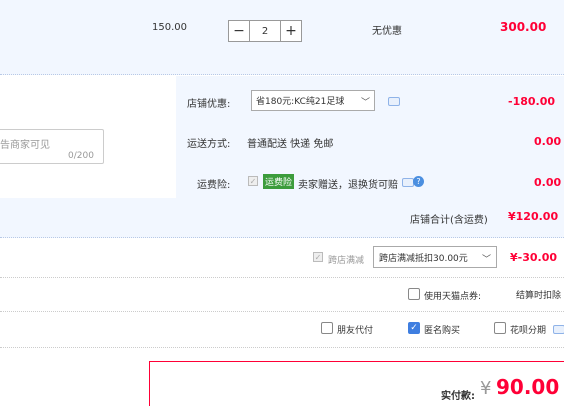 Image resolution: width=564 pixels, height=406 pixels. I want to click on item-discount-text: 无优惠, so click(387, 31).